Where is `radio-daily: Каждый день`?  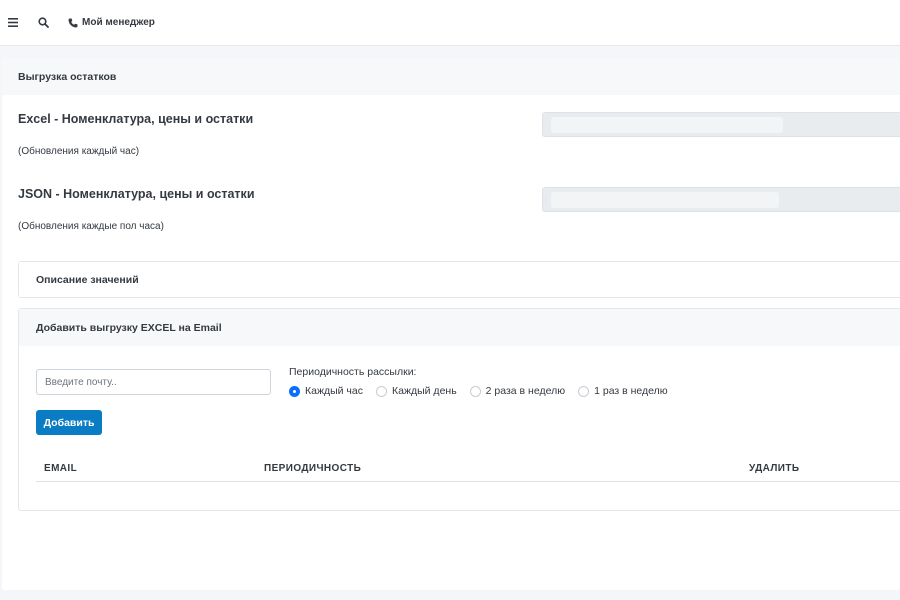 radio-daily: Каждый день is located at coordinates (416, 391).